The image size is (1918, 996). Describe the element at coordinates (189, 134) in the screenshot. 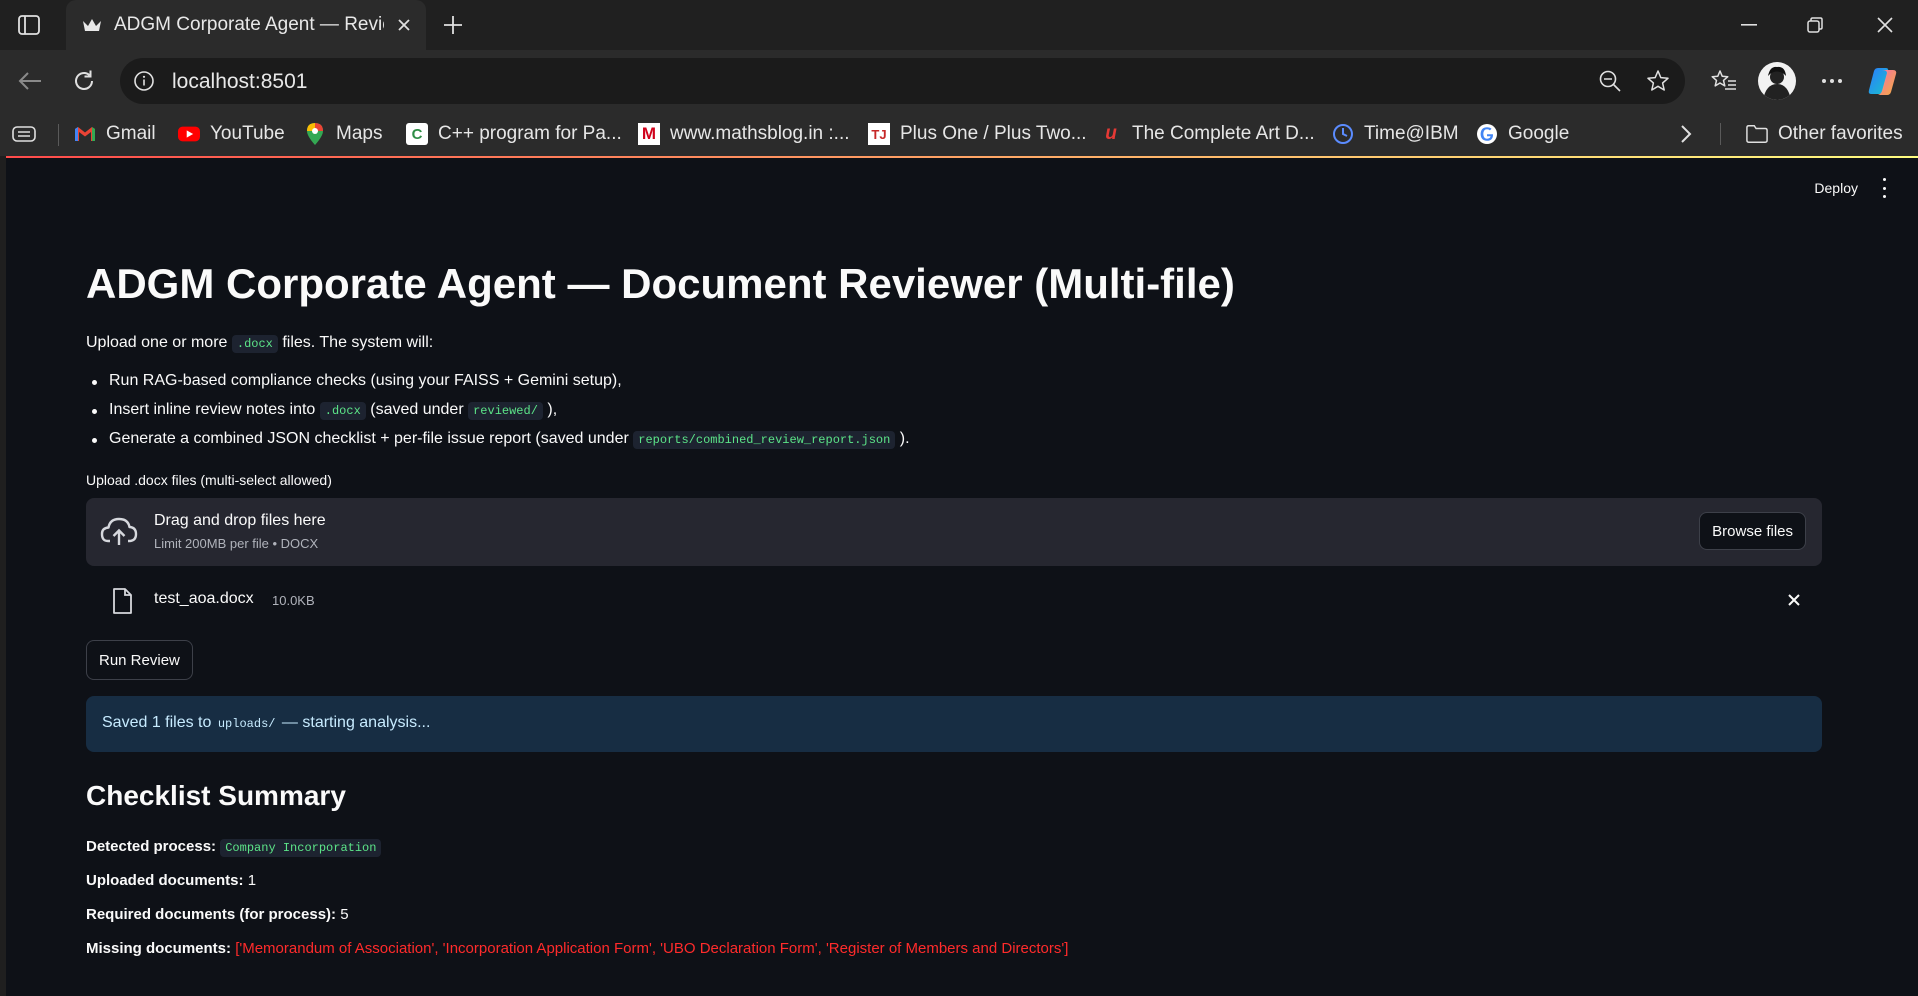

I see `youtube-icon` at that location.